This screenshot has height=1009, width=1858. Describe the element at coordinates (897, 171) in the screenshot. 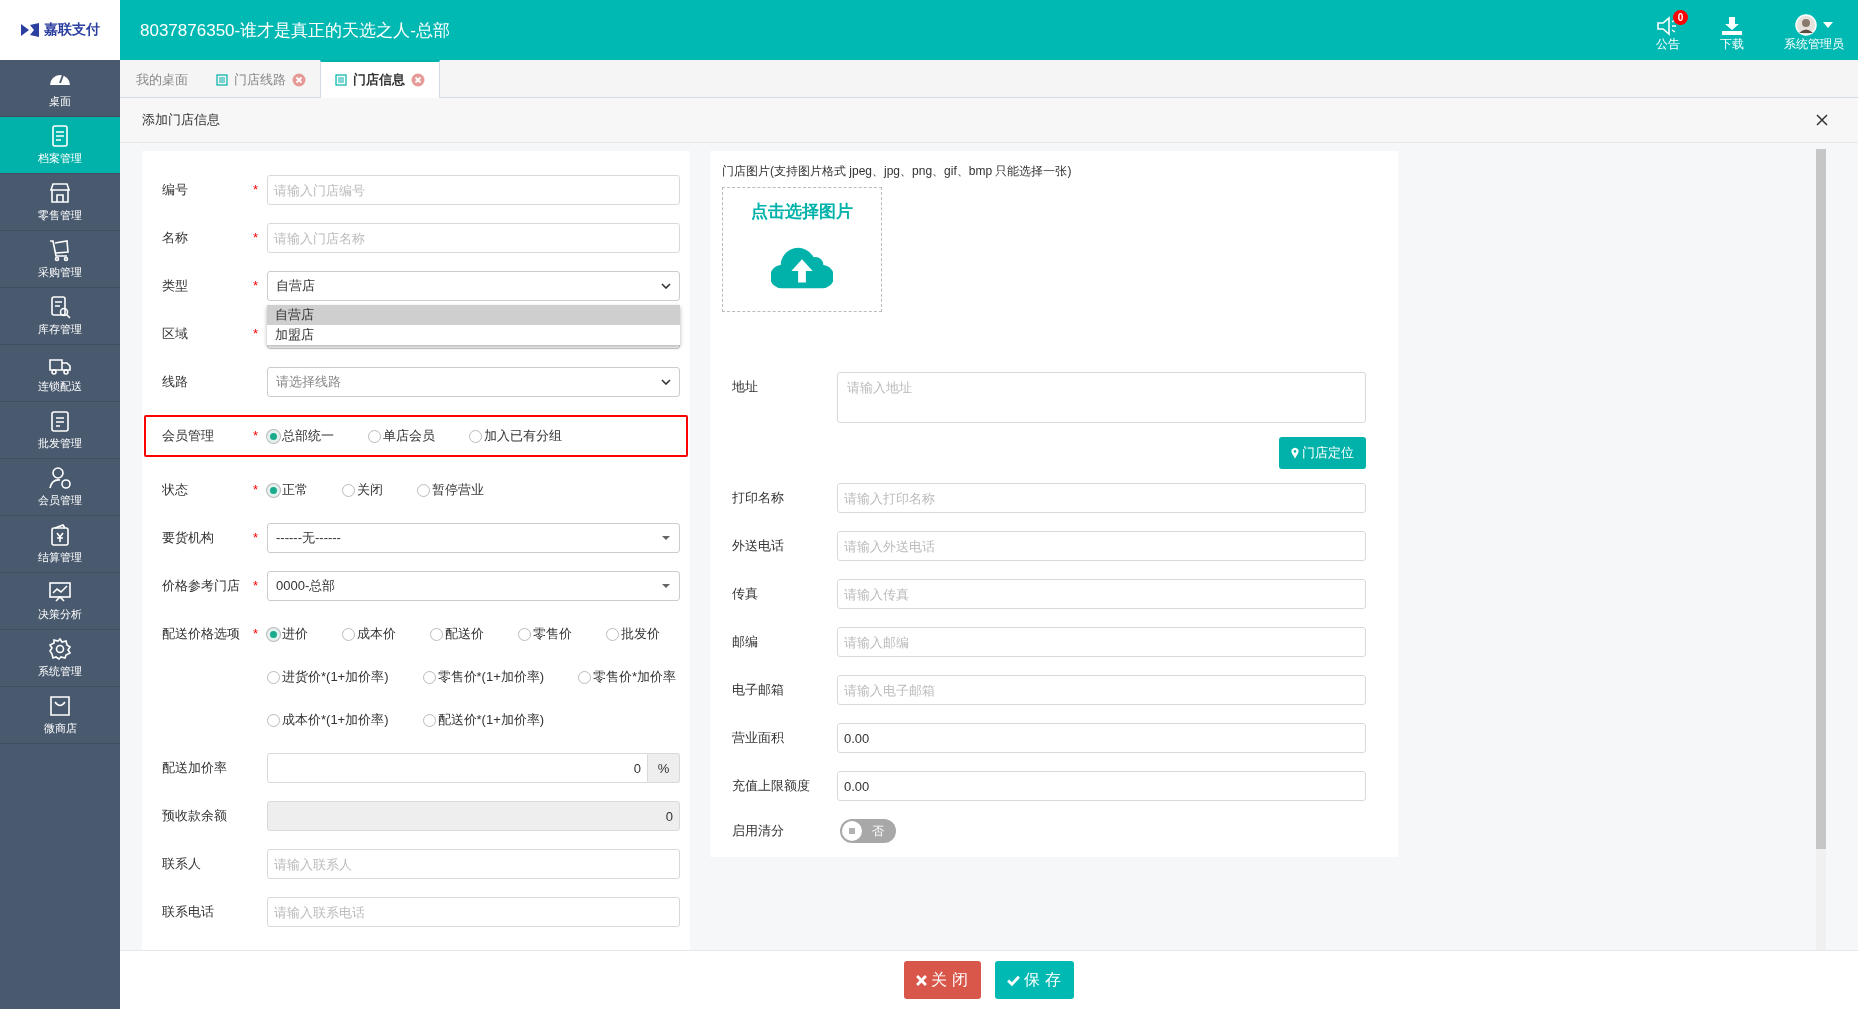

I see `upload-hint: 门店图片(支持图片格式 jpeg、jpg、png、gif、bmp 只能选择一张)` at that location.